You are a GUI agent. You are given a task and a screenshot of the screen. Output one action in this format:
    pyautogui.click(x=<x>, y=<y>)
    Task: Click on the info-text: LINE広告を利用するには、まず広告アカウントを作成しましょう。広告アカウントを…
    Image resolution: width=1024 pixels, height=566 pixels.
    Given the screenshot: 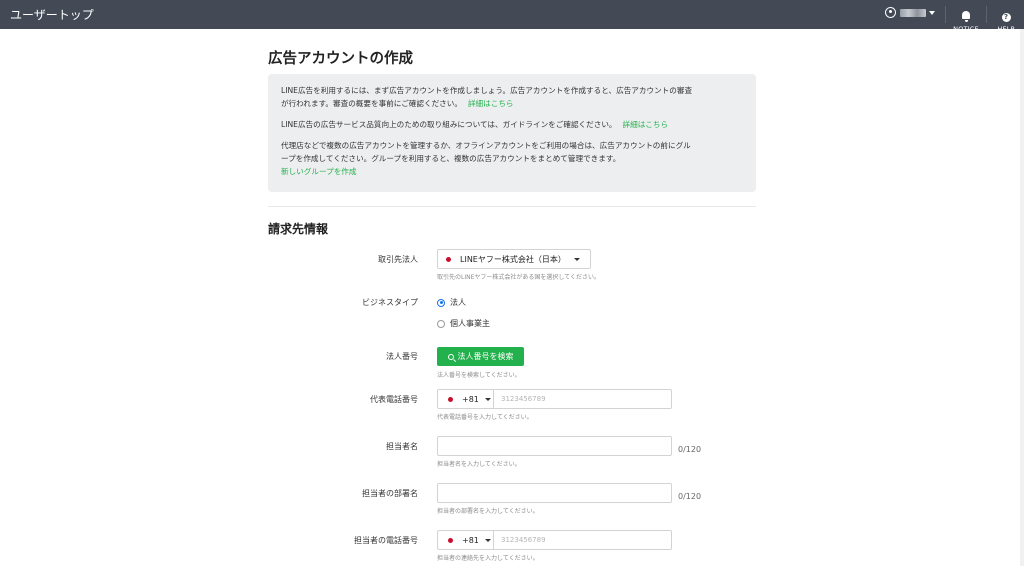 What is the action you would take?
    pyautogui.click(x=487, y=90)
    